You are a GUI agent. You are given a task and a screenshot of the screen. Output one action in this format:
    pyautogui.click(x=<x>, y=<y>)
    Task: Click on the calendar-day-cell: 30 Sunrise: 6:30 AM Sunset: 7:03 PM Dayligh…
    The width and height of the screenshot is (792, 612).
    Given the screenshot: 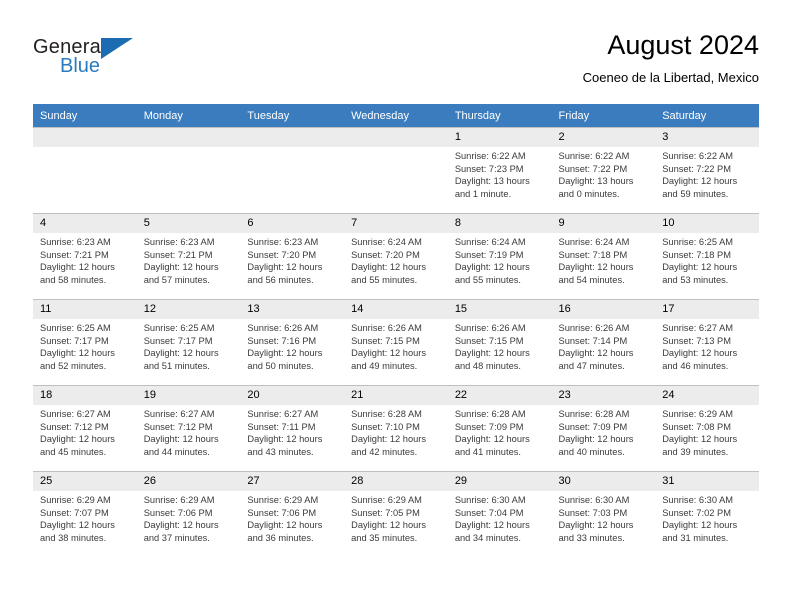 What is the action you would take?
    pyautogui.click(x=603, y=514)
    